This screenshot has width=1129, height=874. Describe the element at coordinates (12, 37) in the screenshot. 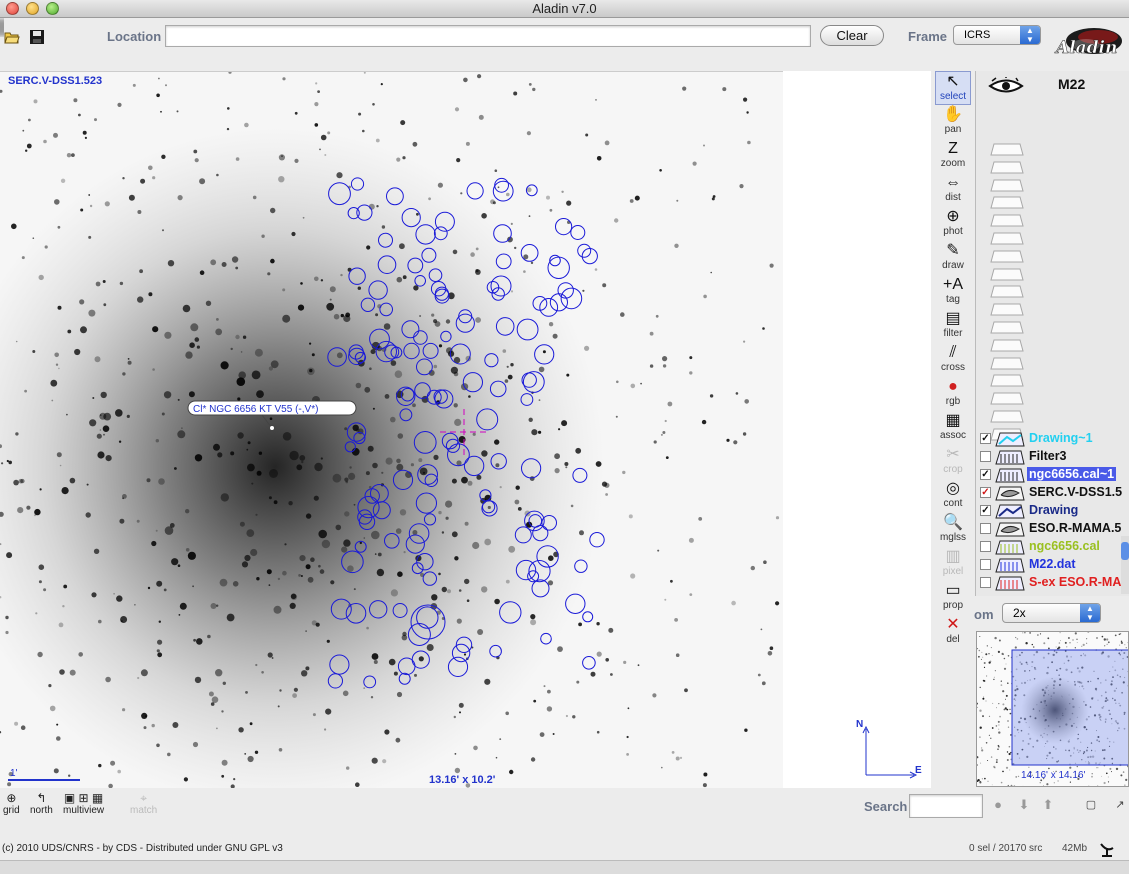

I see `open-folder-icon` at that location.